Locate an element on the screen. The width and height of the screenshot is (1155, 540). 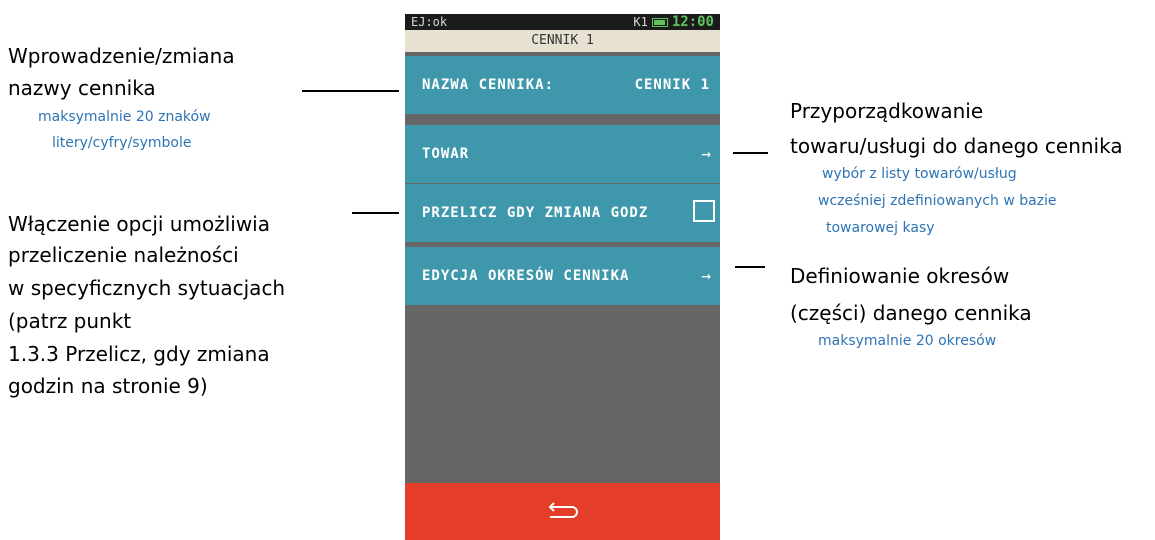
annotation-sub: litery/cyfry/symbole is located at coordinates (122, 143).